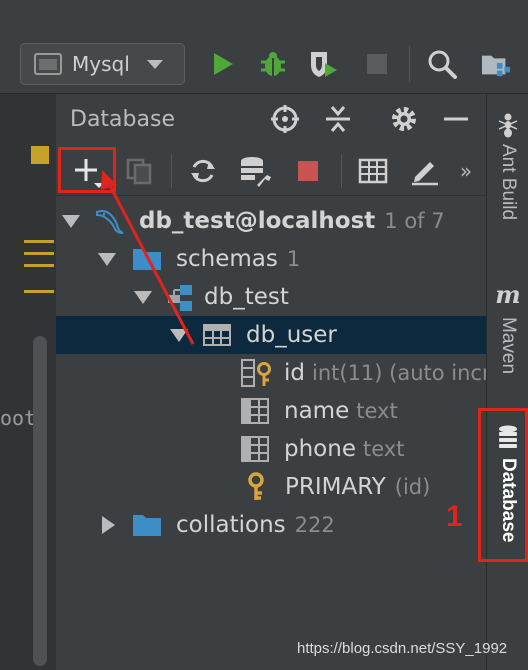 Image resolution: width=528 pixels, height=670 pixels. I want to click on ant-icon, so click(508, 125).